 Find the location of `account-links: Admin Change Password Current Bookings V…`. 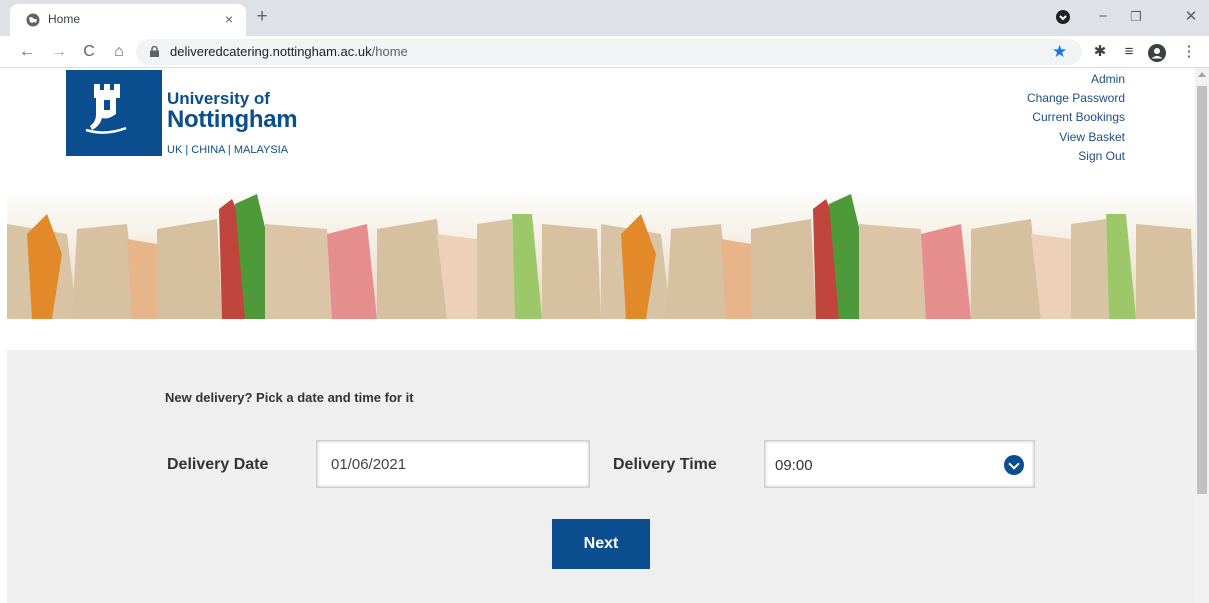

account-links: Admin Change Password Current Bookings V… is located at coordinates (1076, 118).